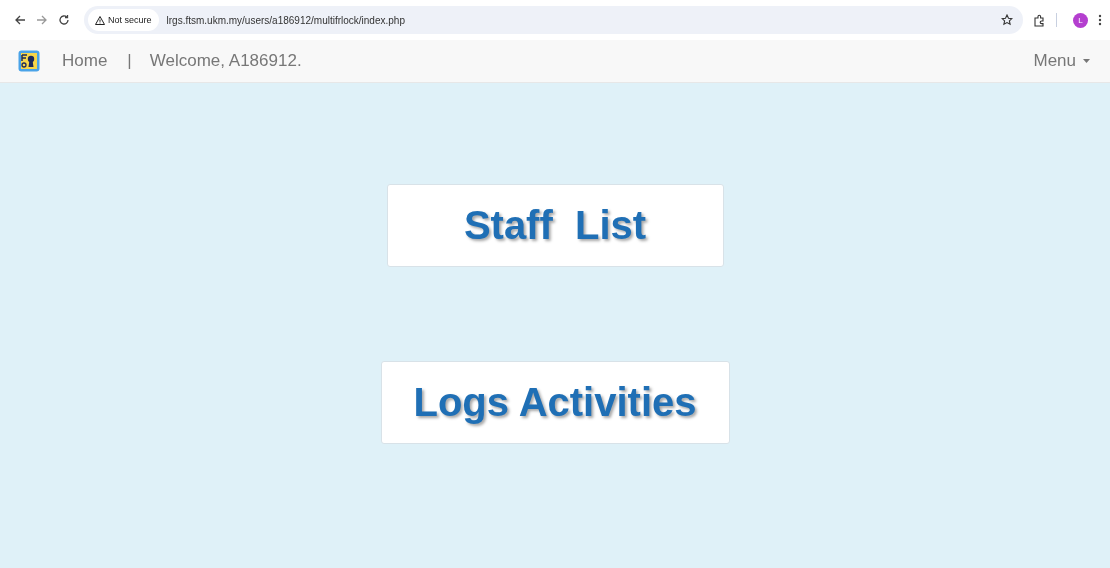 This screenshot has height=568, width=1110. What do you see at coordinates (123, 20) in the screenshot?
I see `security-chip: Not secure` at bounding box center [123, 20].